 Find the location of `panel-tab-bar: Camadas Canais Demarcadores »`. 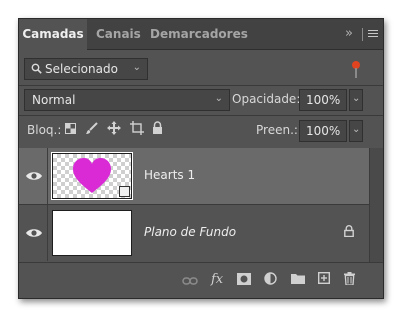

panel-tab-bar: Camadas Canais Demarcadores » is located at coordinates (201, 34).